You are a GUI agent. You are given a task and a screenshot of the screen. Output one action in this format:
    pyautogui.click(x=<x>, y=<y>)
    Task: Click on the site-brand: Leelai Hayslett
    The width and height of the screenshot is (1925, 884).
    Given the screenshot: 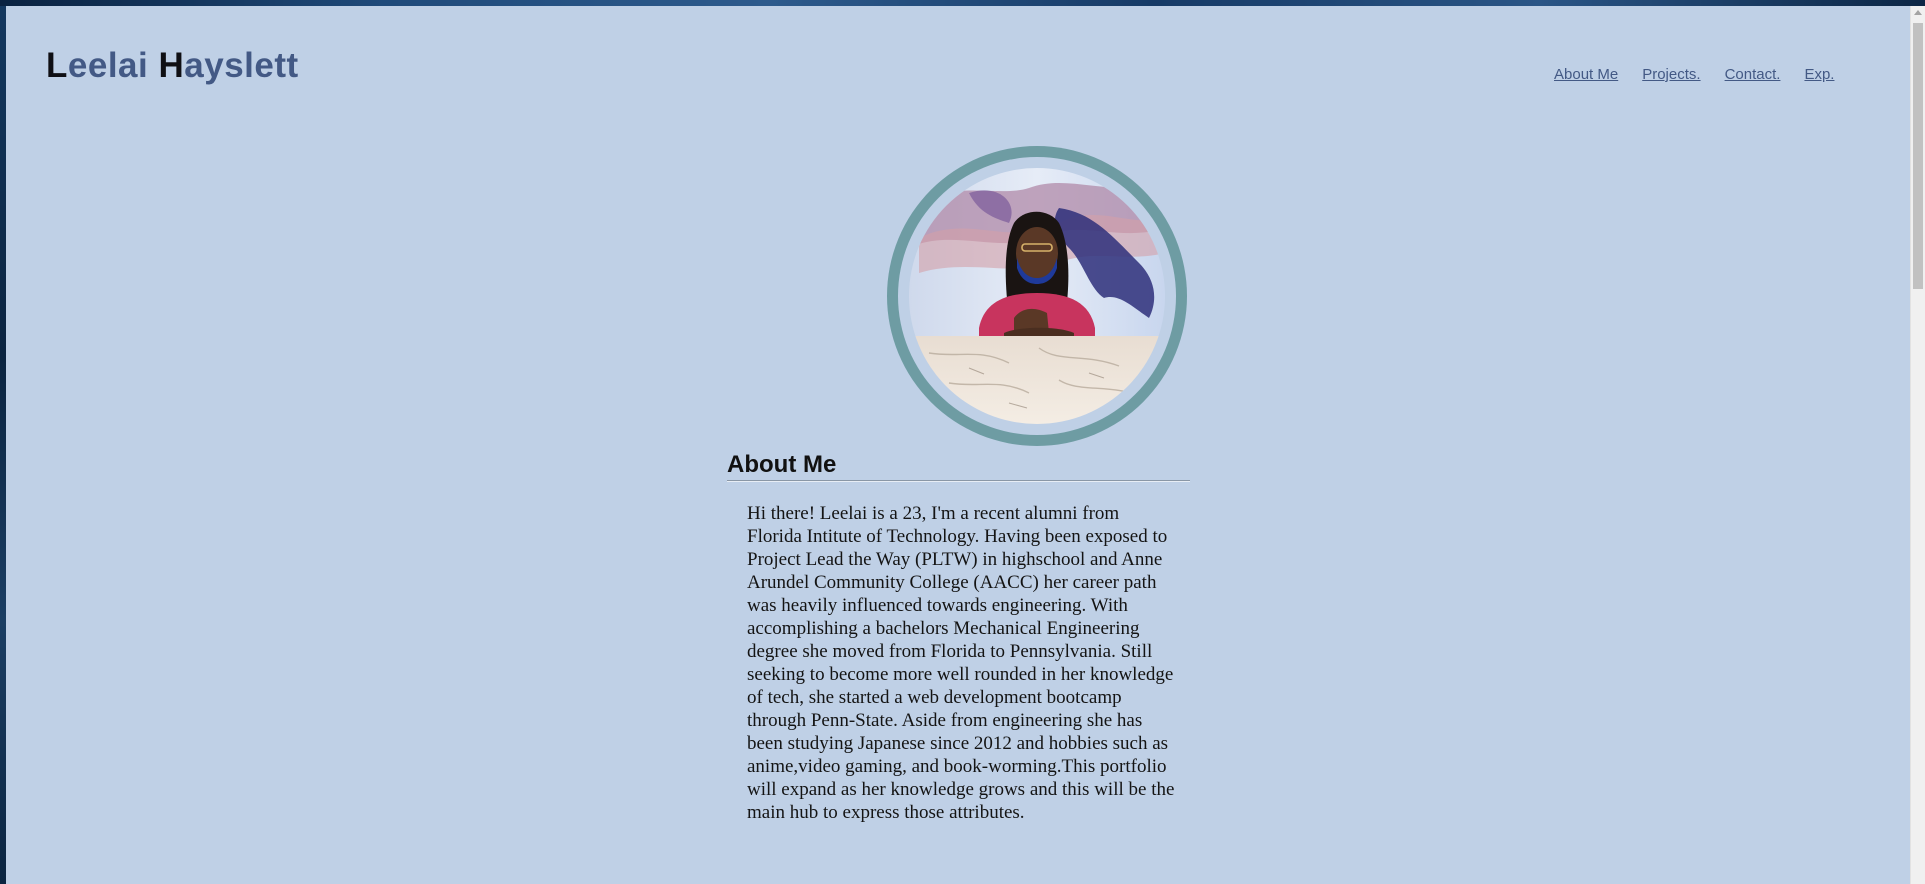 What is the action you would take?
    pyautogui.click(x=172, y=66)
    